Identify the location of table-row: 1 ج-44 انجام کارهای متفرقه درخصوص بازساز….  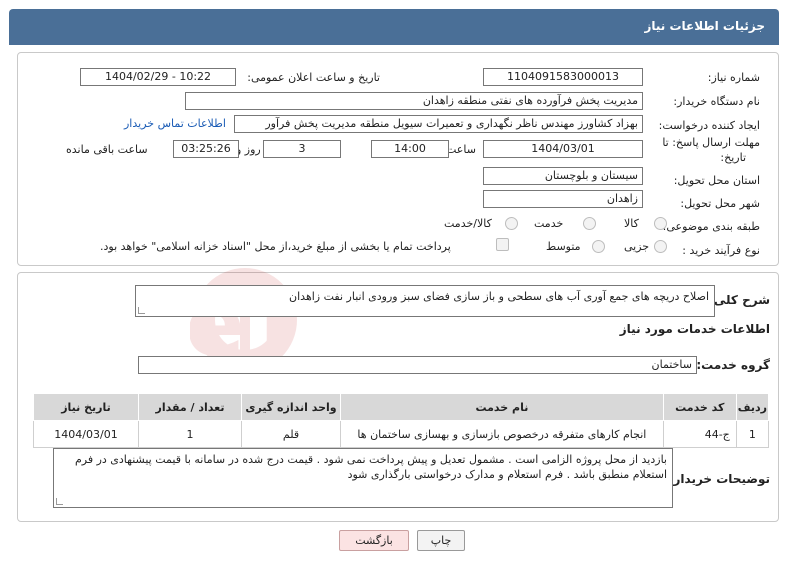
(401, 434).